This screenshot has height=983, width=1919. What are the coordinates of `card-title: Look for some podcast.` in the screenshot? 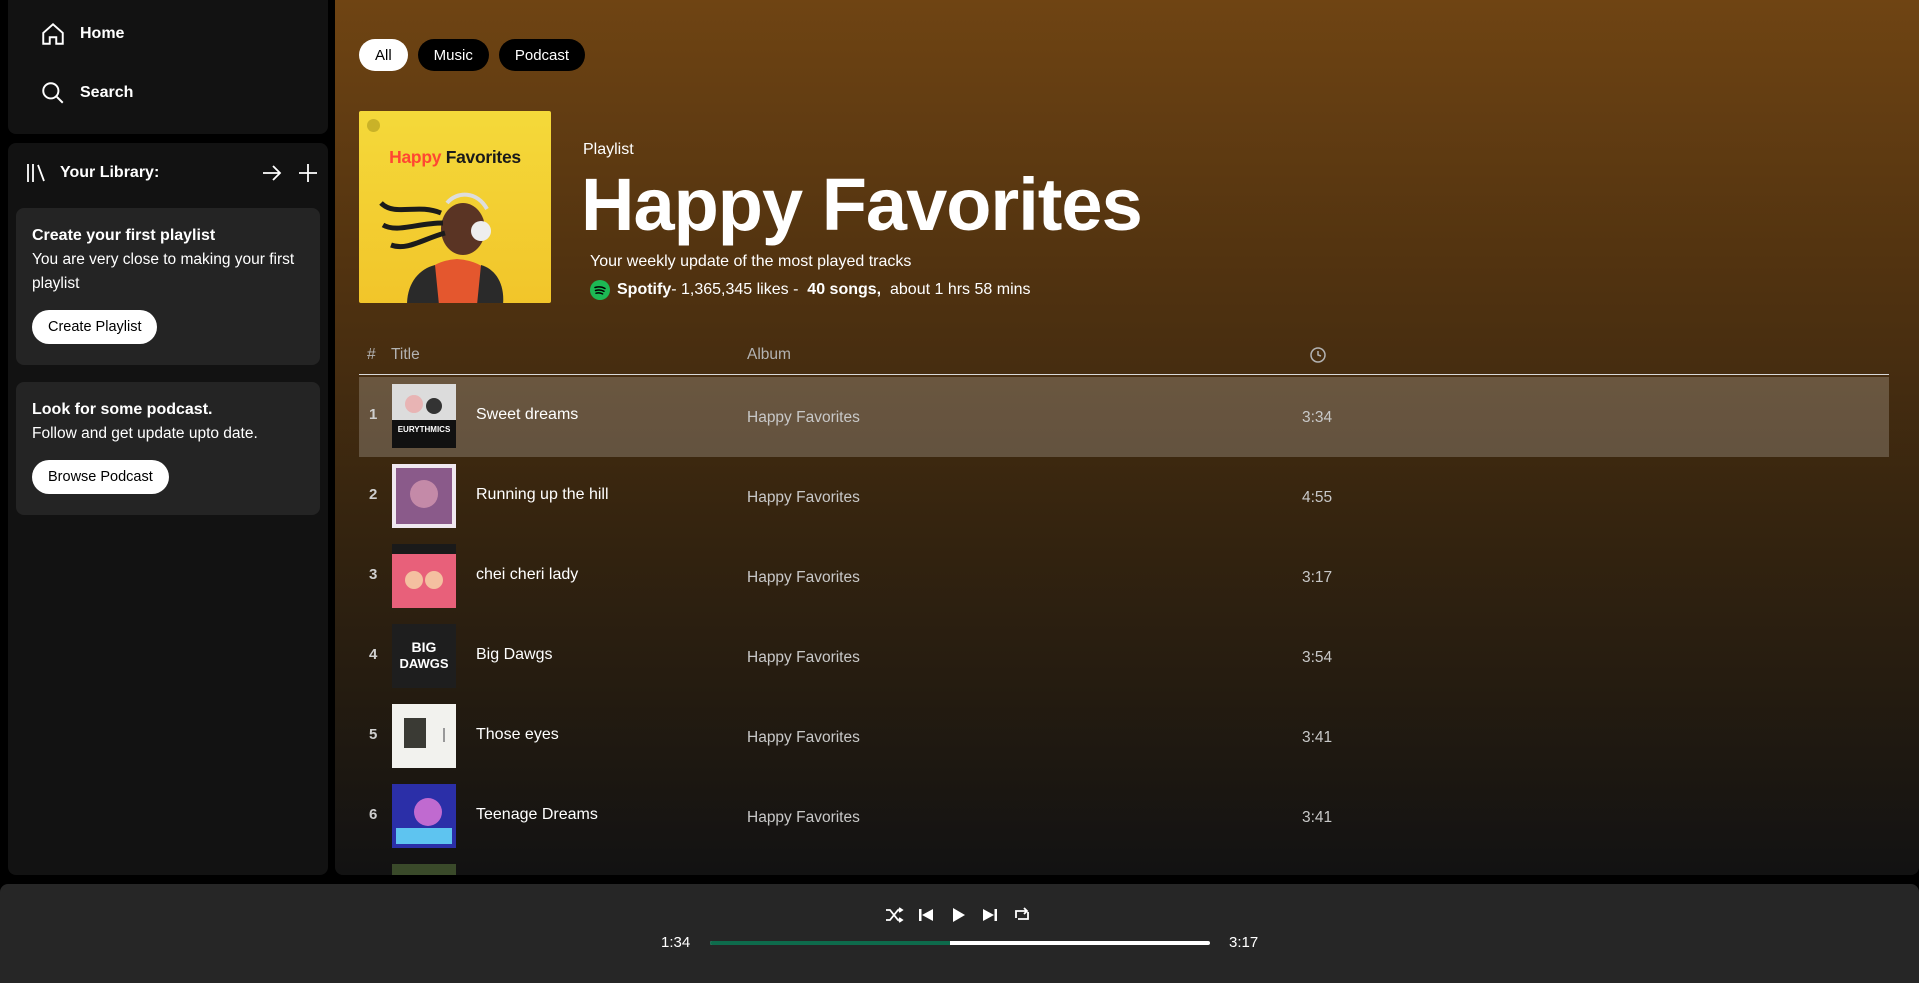 It's located at (122, 409).